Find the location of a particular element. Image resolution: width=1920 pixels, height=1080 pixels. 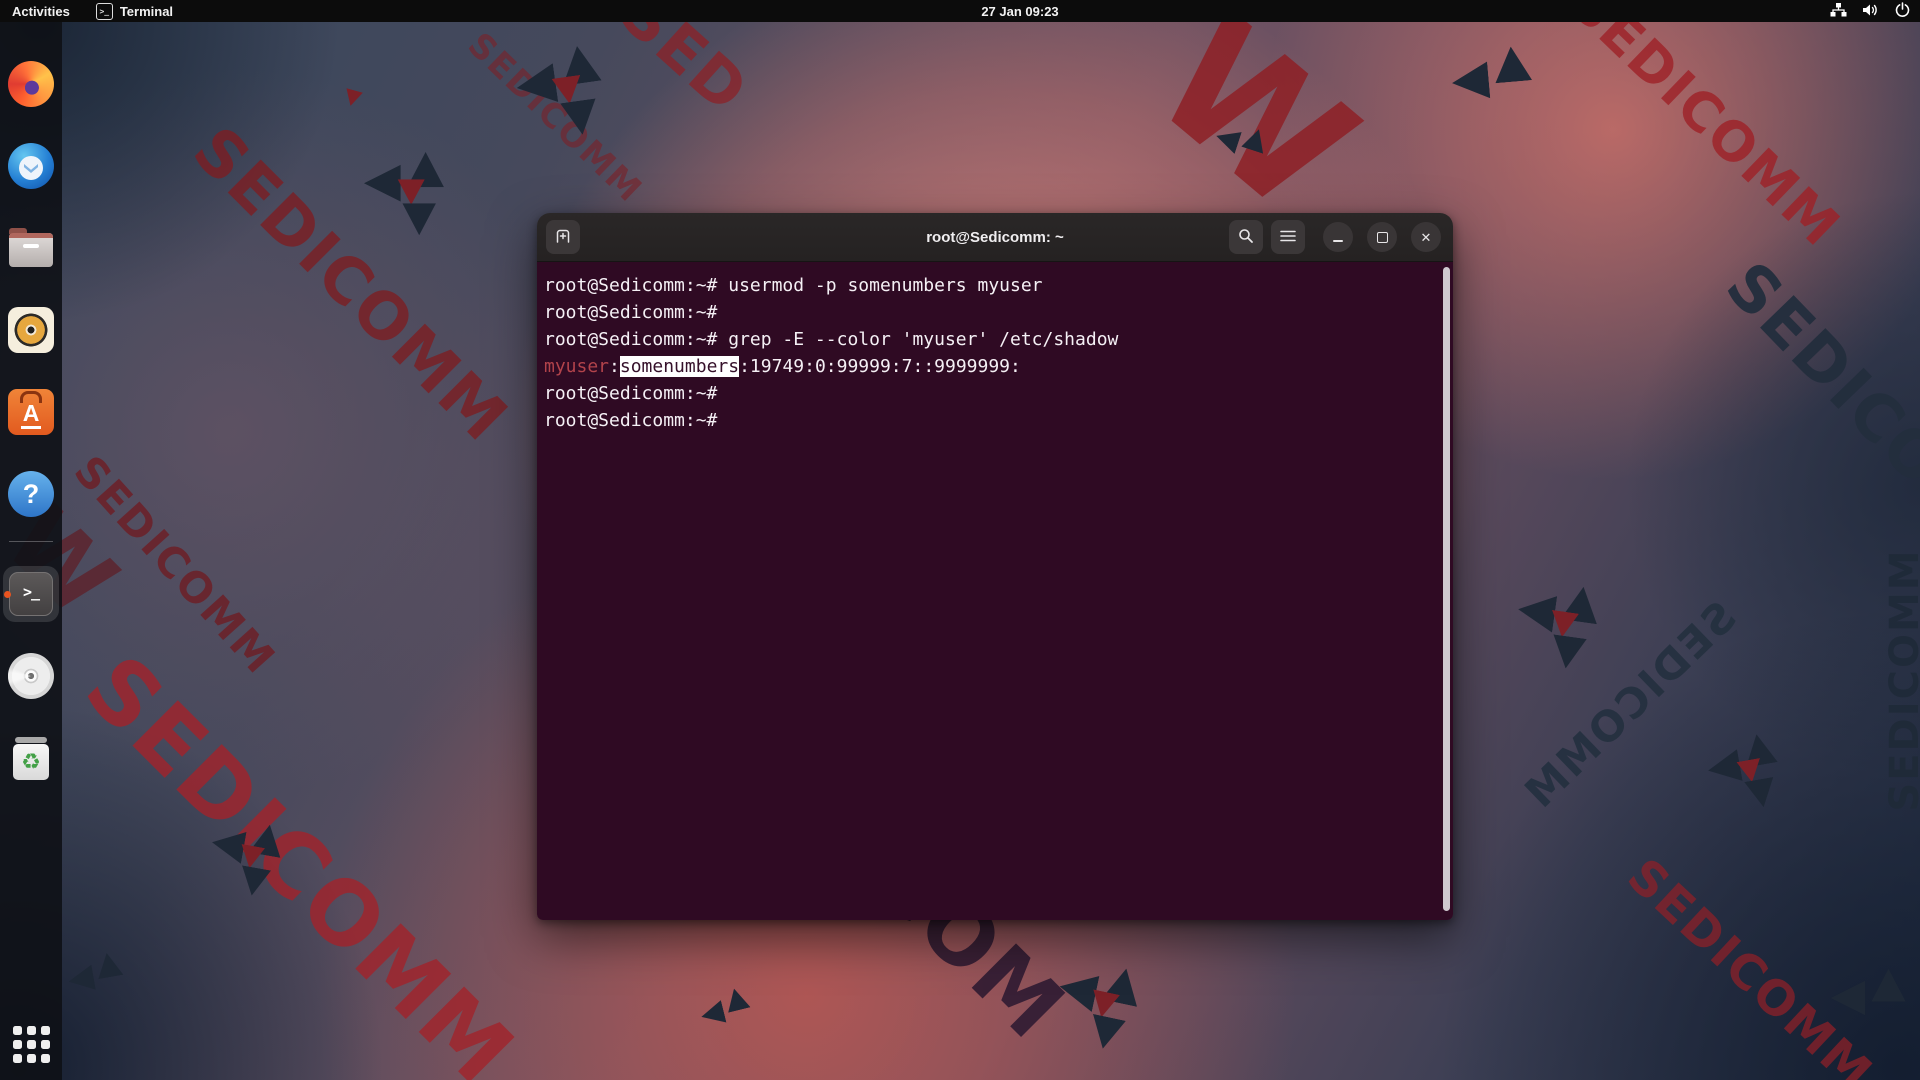

power-icon is located at coordinates (1902, 11).